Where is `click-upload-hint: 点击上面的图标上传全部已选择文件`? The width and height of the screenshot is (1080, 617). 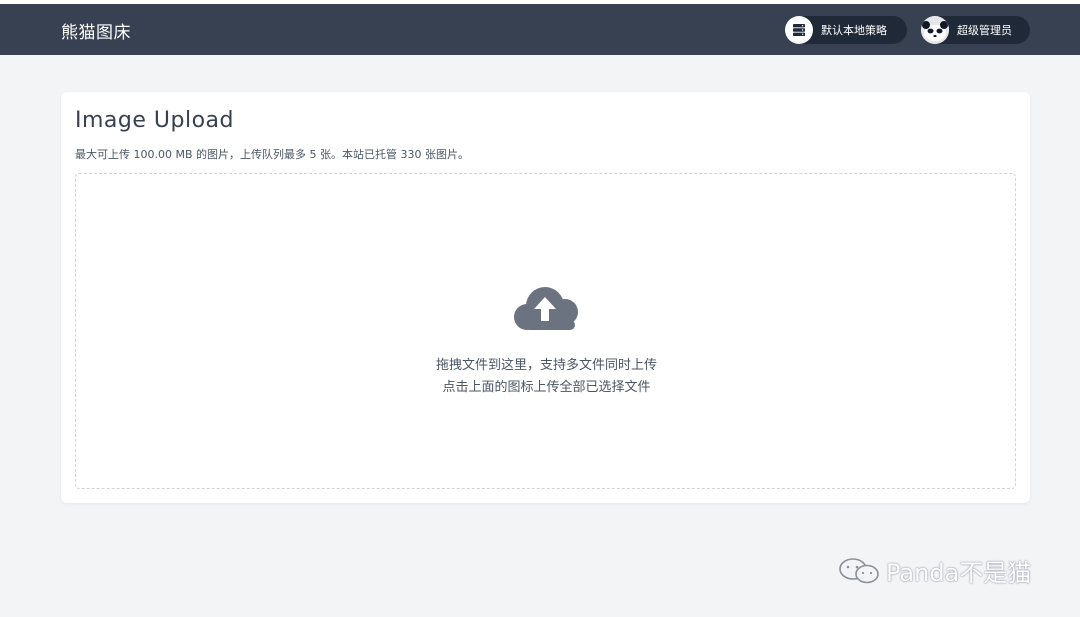
click-upload-hint: 点击上面的图标上传全部已选择文件 is located at coordinates (546, 387).